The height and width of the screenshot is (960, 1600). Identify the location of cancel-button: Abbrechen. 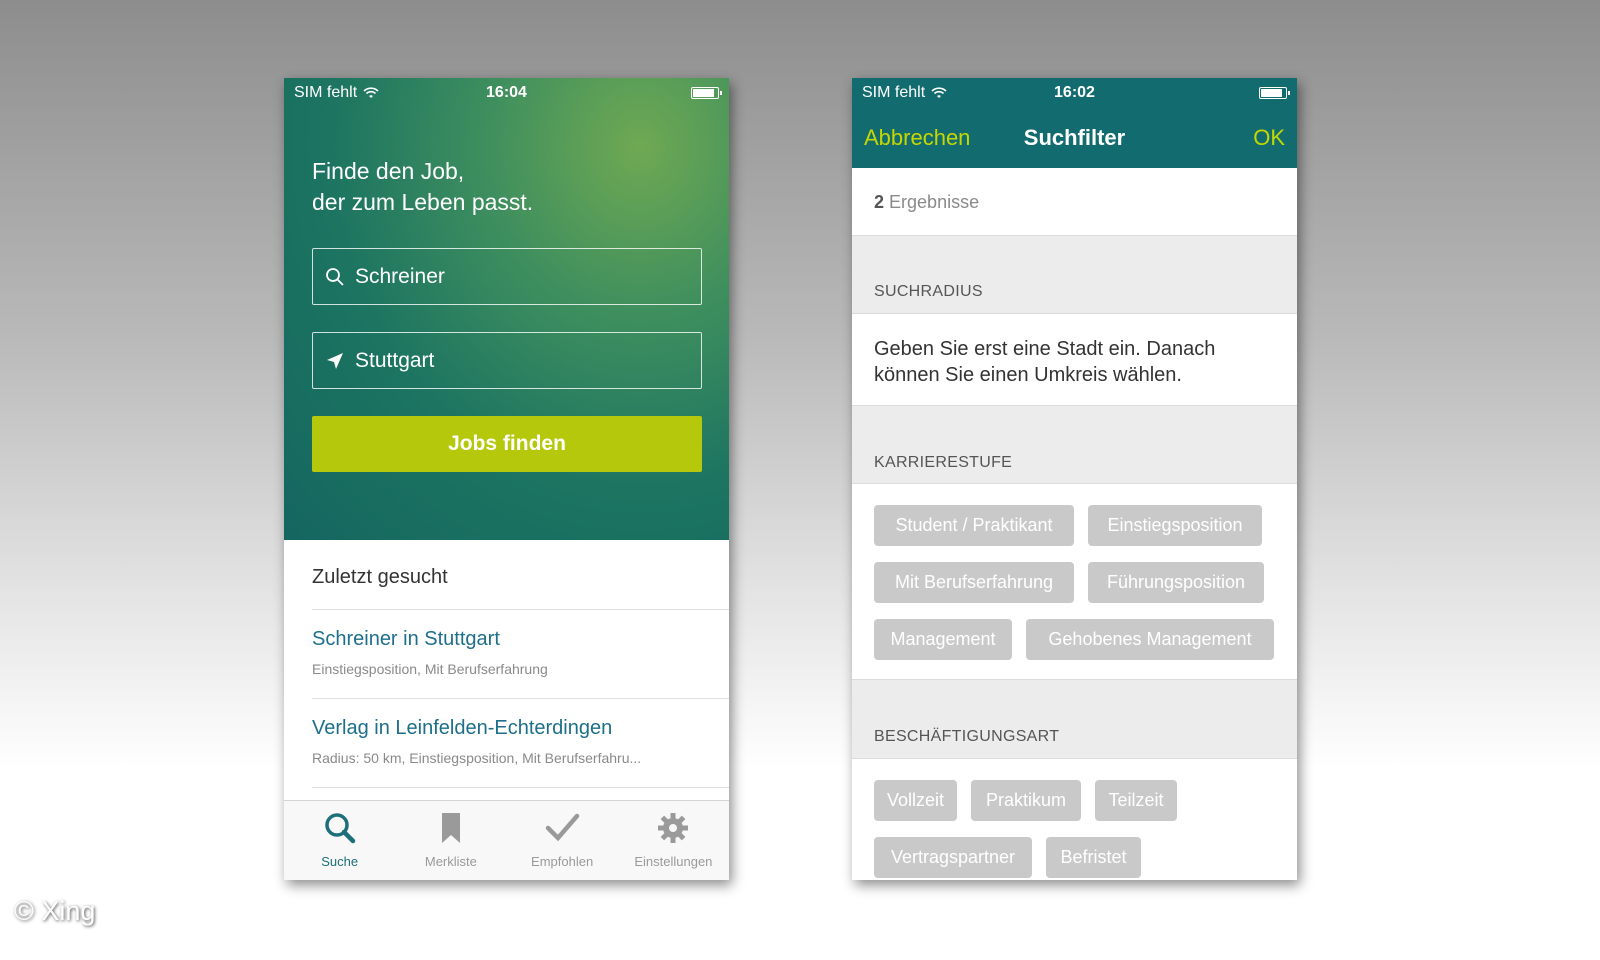
(917, 138).